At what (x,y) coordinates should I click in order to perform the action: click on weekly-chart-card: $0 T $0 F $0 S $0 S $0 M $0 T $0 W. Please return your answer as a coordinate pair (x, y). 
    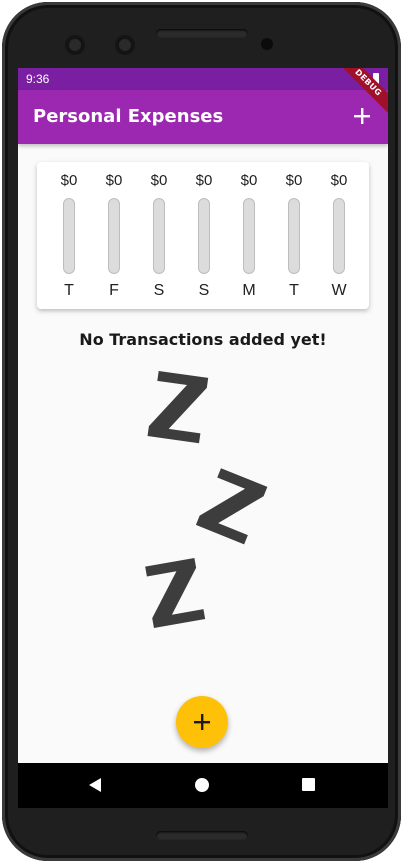
    Looking at the image, I should click on (203, 235).